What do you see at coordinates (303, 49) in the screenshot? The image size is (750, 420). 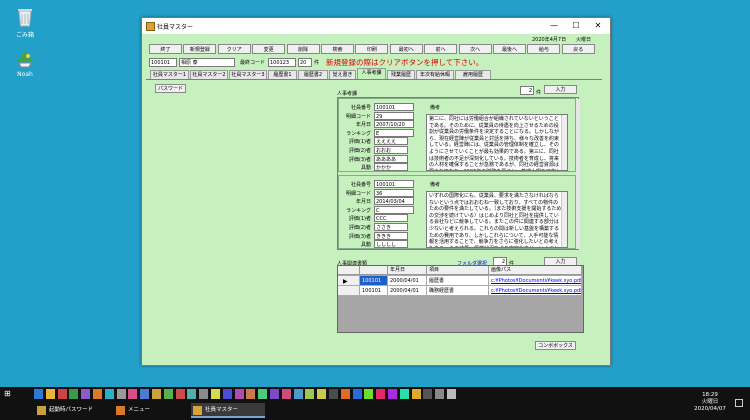 I see `toolbar-delete-button: 削除` at bounding box center [303, 49].